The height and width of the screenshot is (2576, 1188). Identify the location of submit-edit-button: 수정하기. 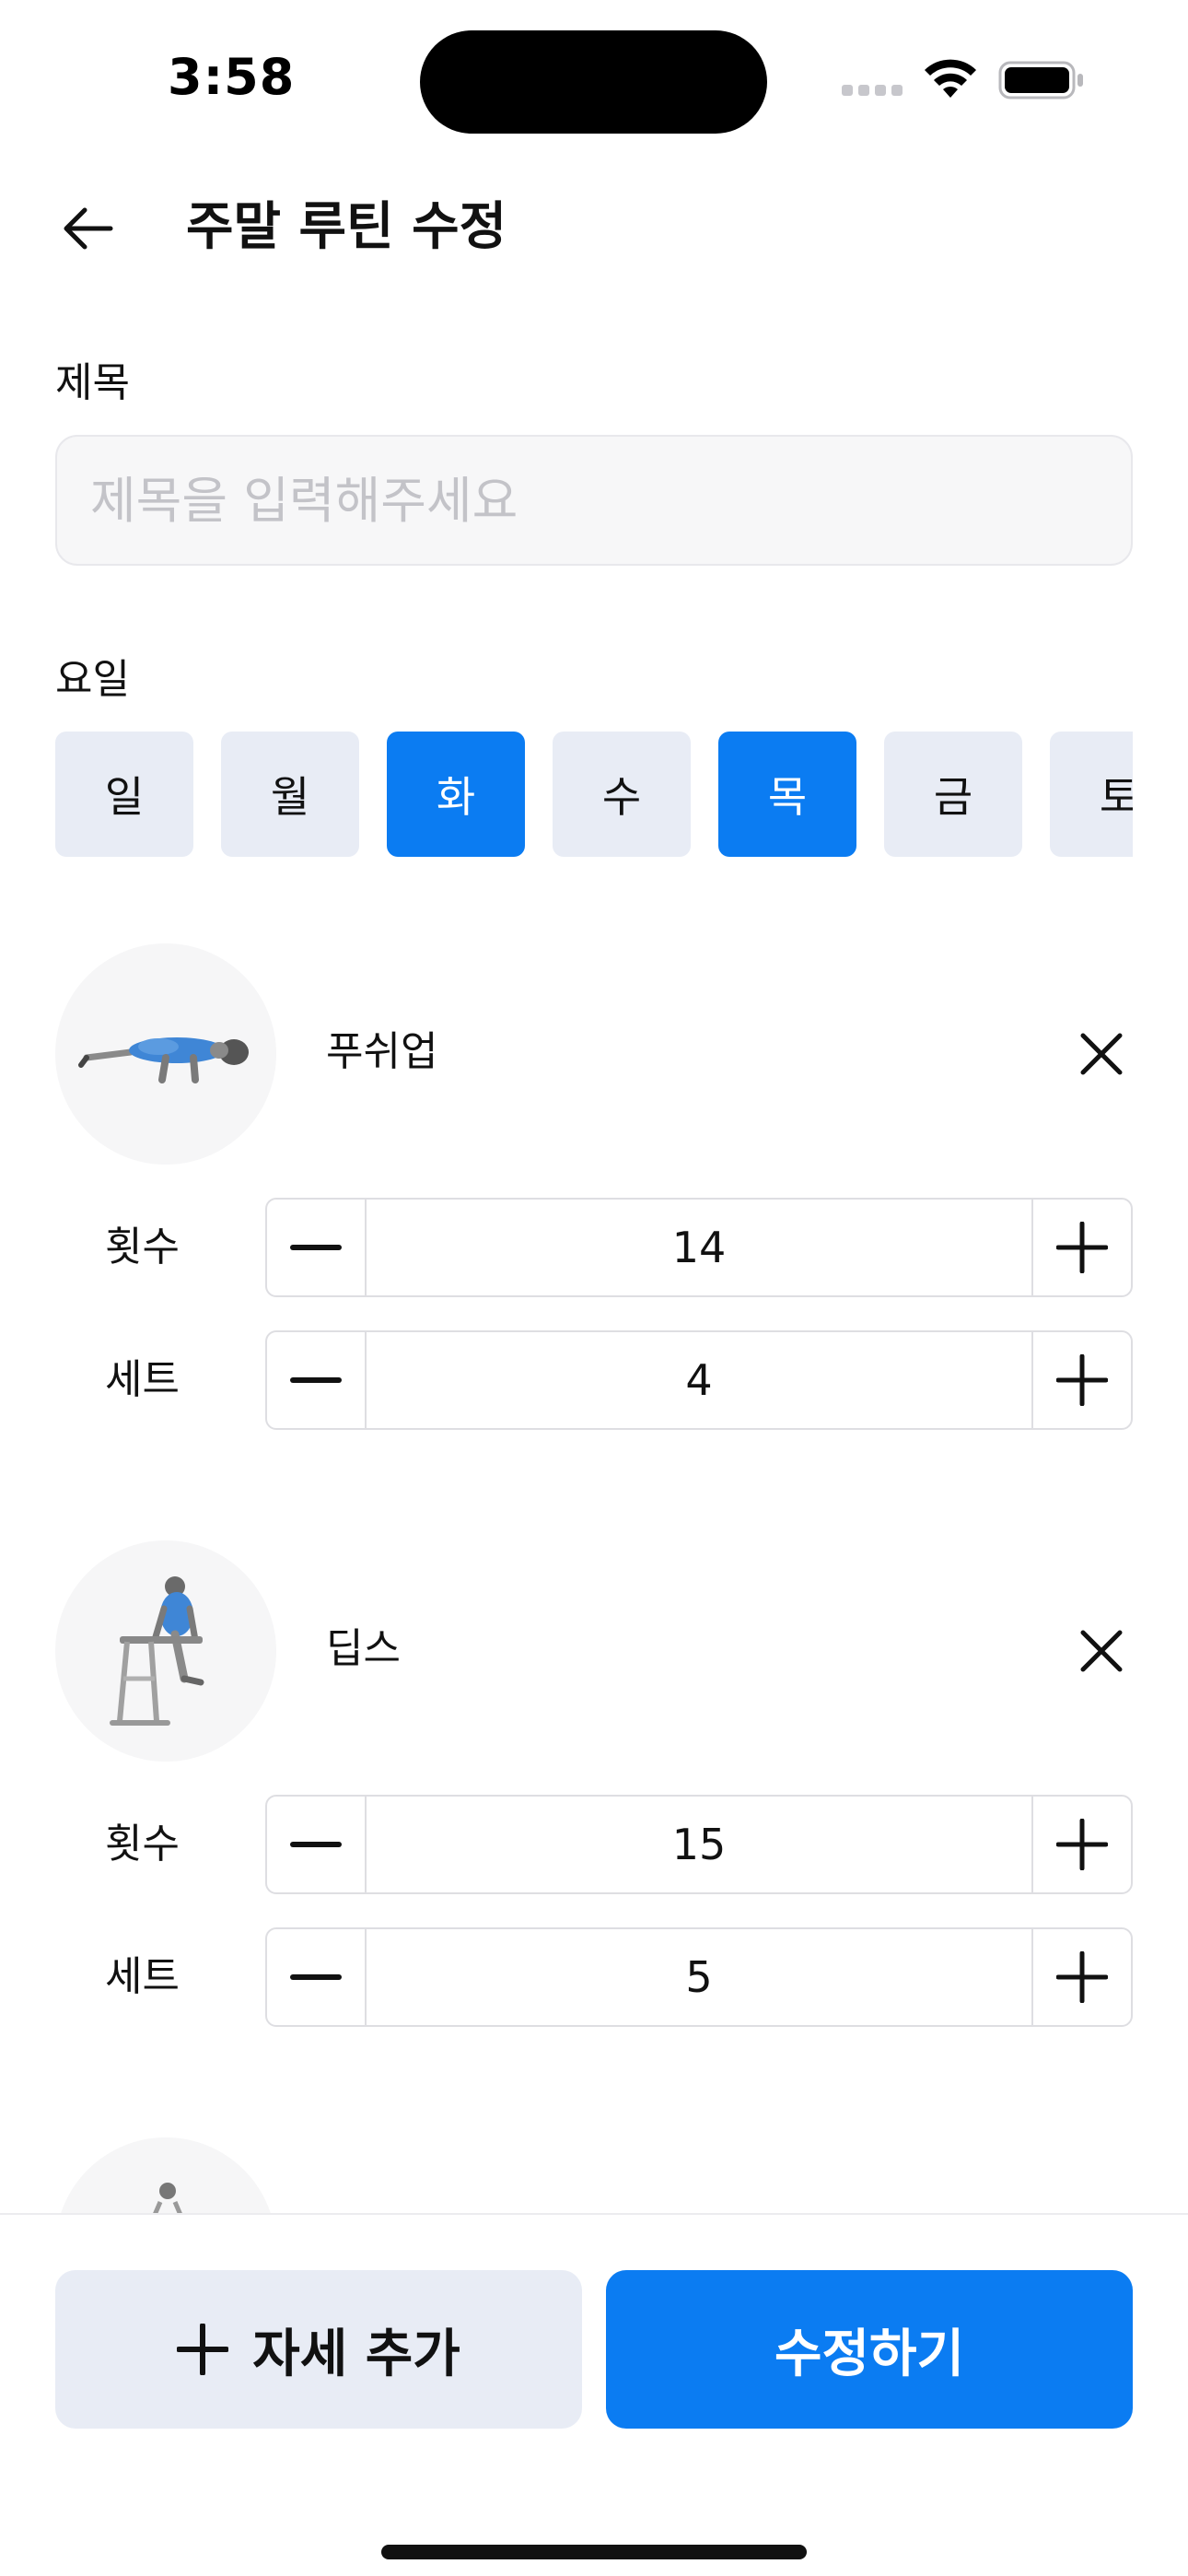
(869, 2349).